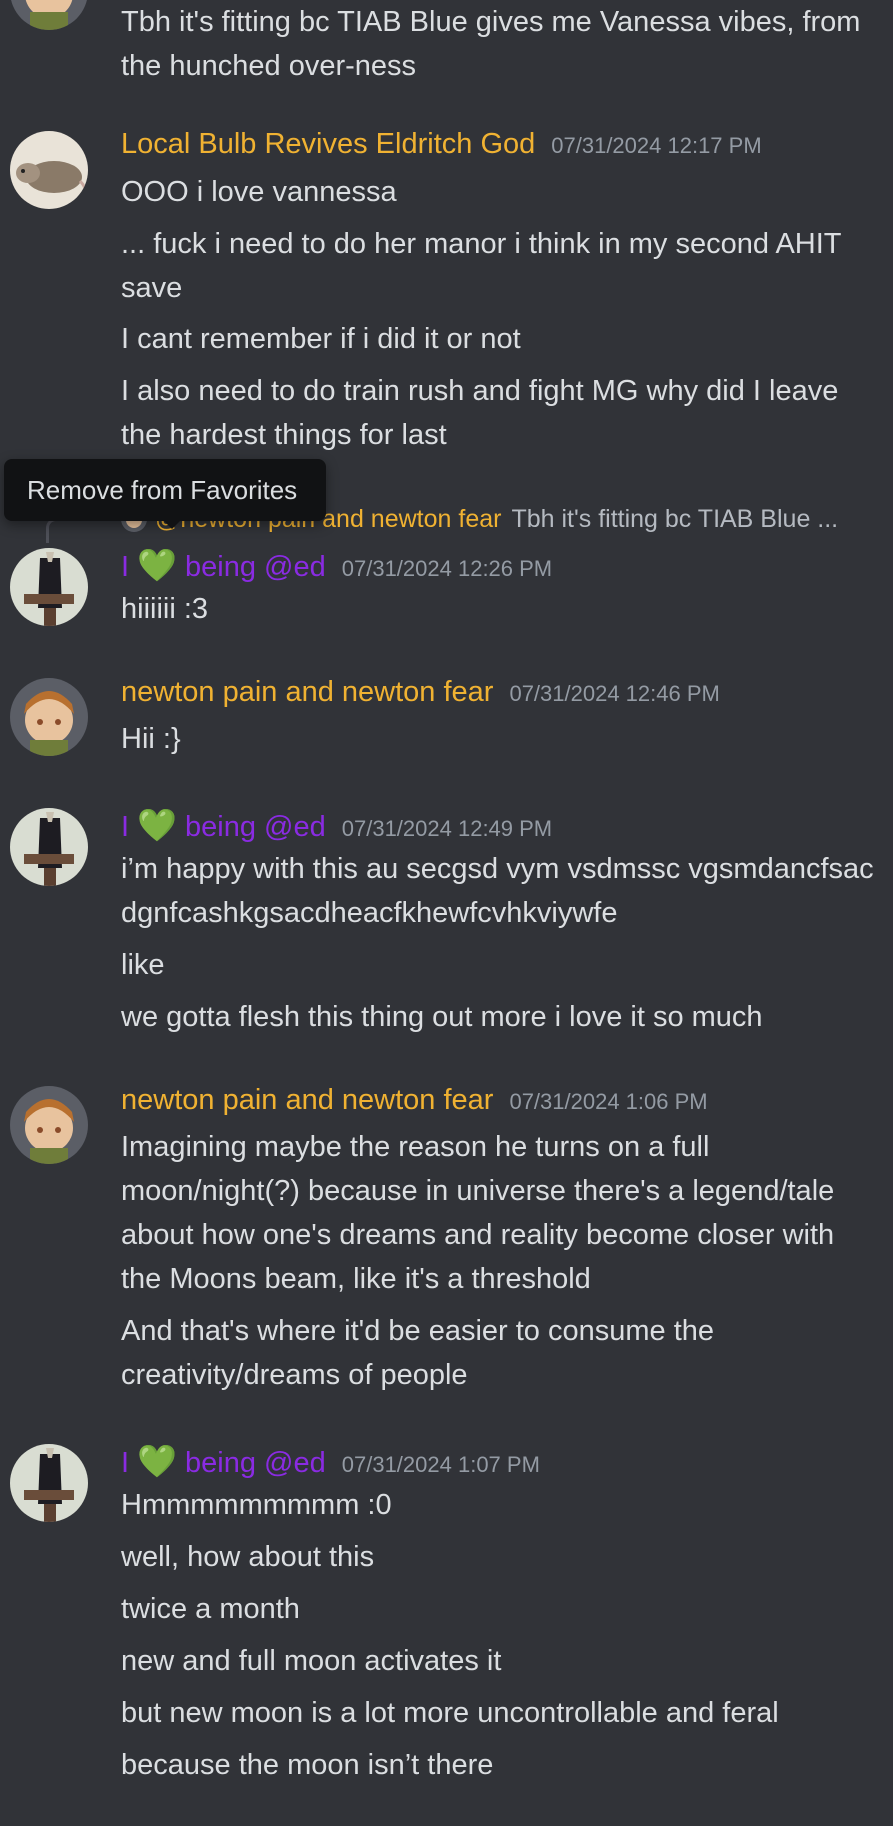 The width and height of the screenshot is (893, 1826). What do you see at coordinates (81, 530) in the screenshot?
I see `reply-spine` at bounding box center [81, 530].